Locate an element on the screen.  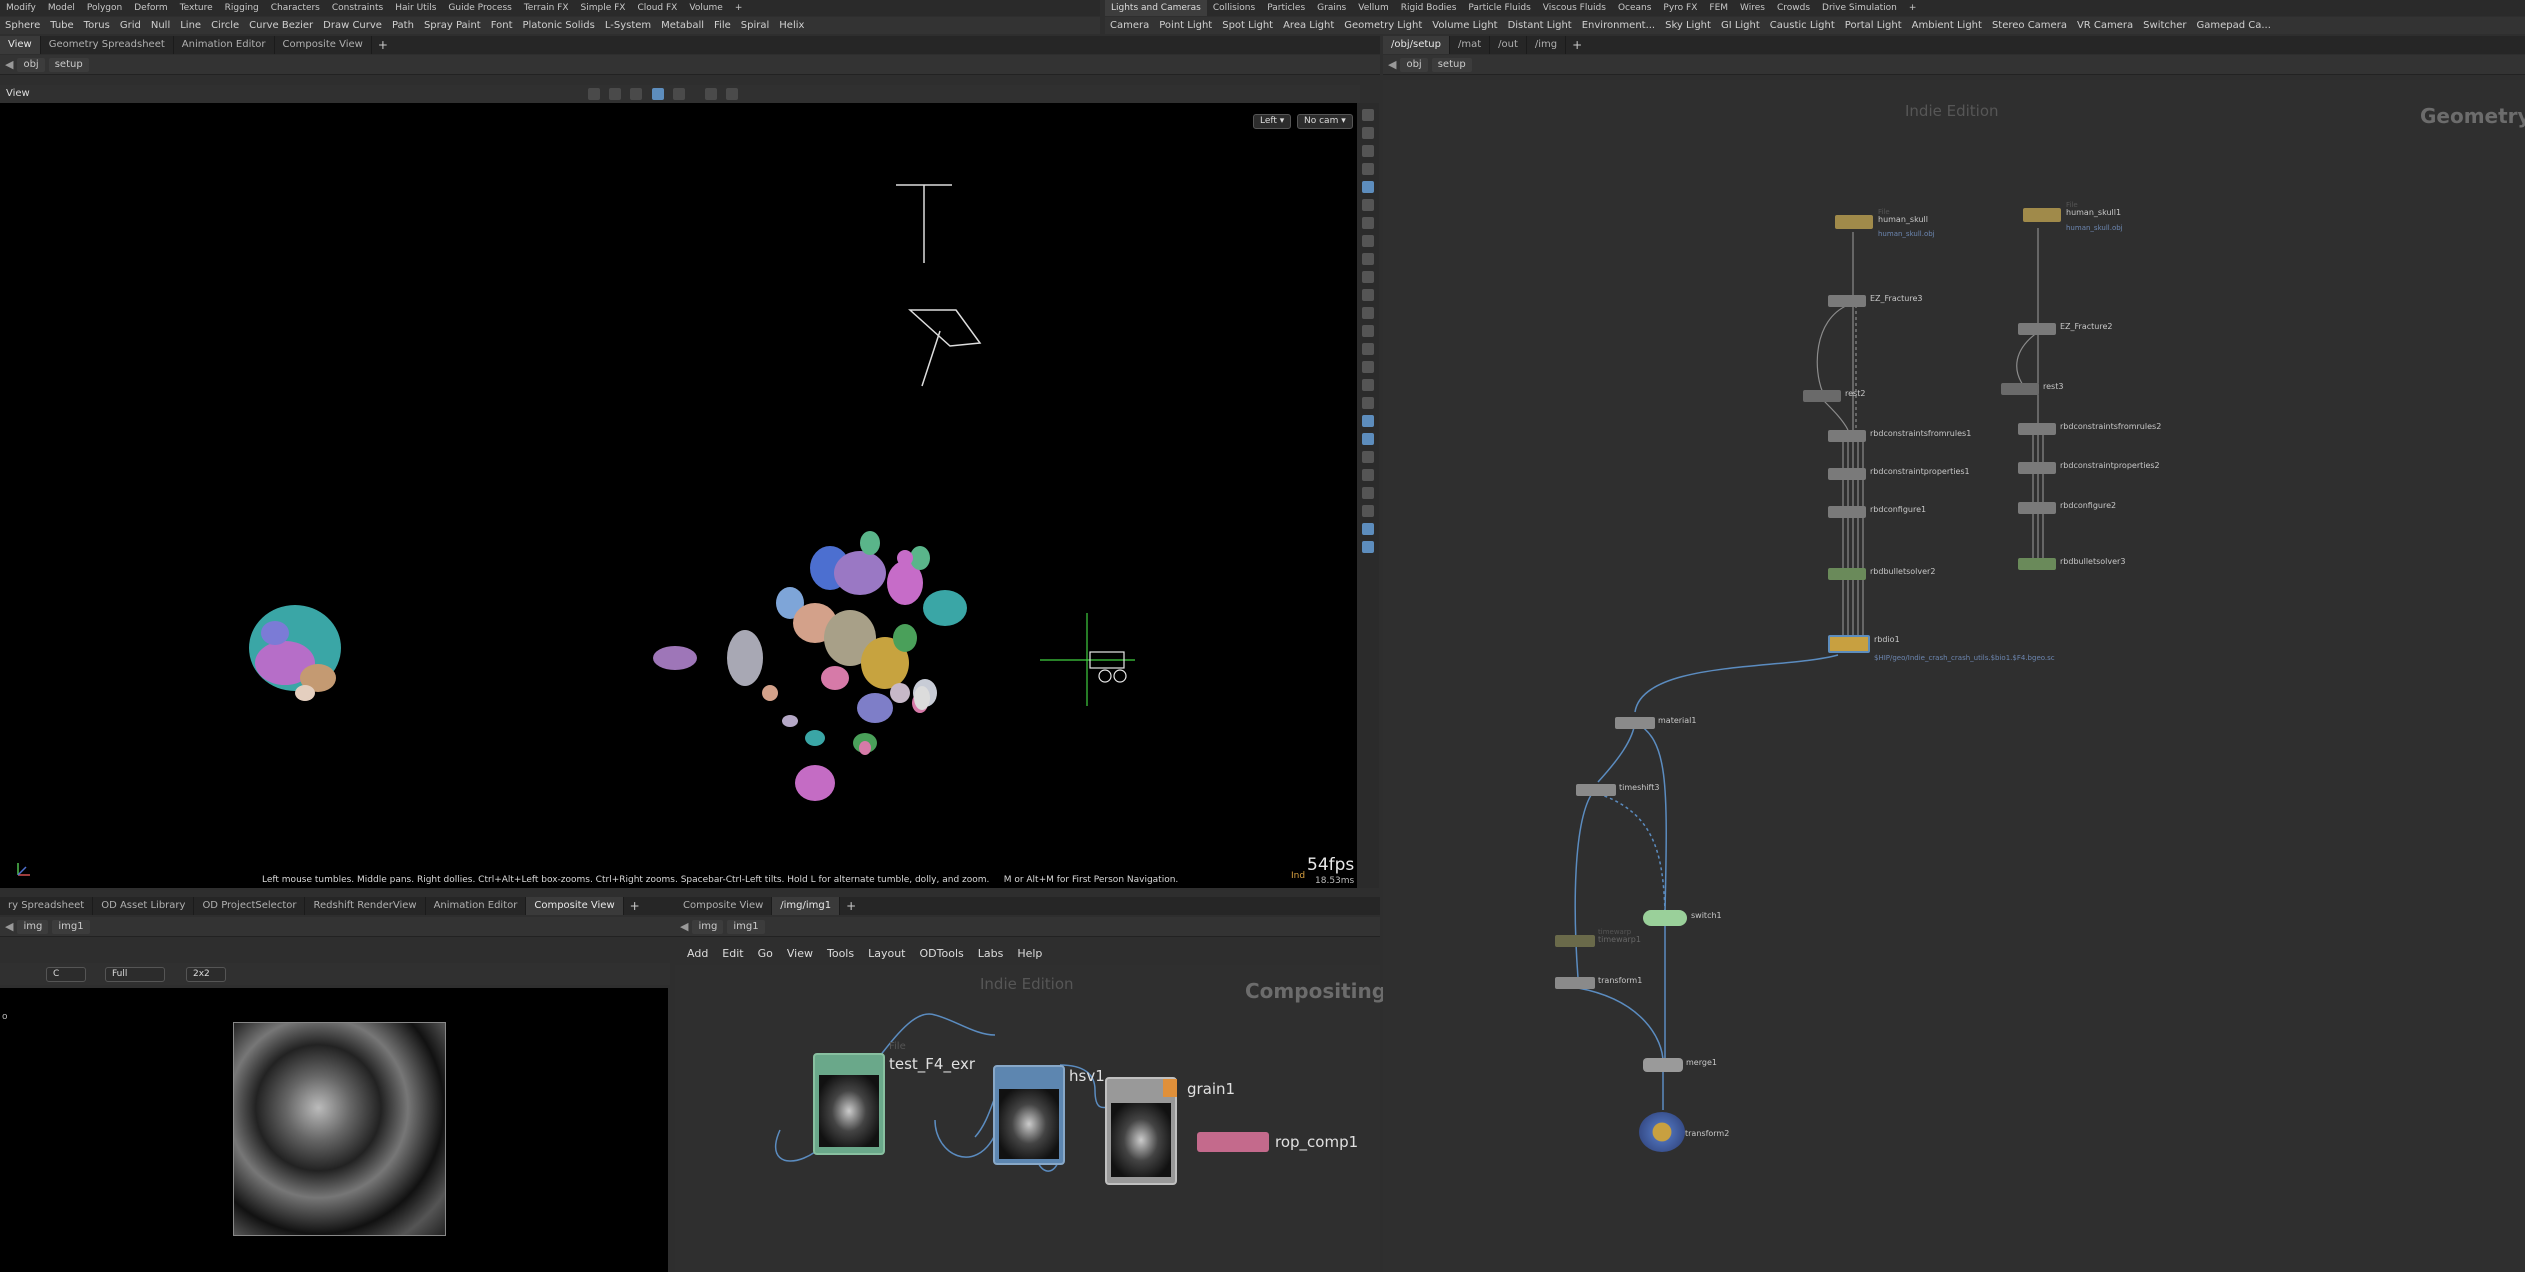
tab-od-projectselector: OD ProjectSelector is located at coordinates (250, 906).